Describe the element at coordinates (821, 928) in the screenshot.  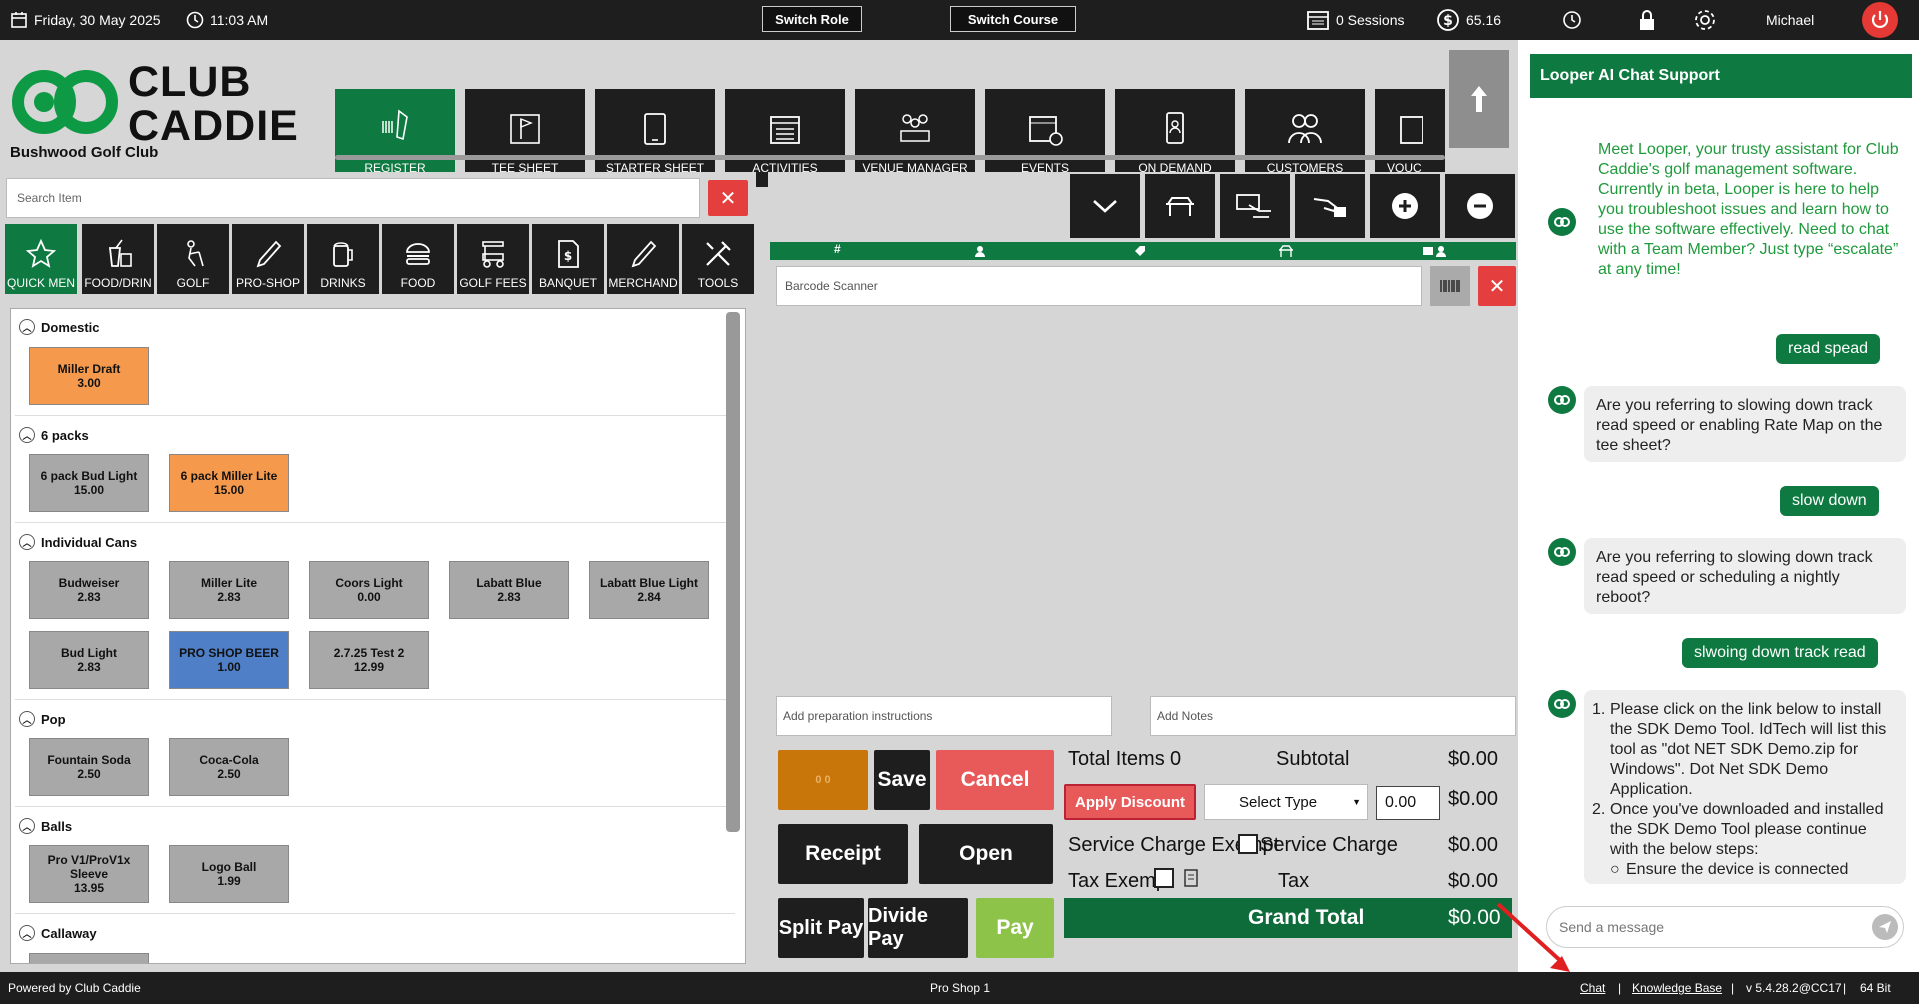
I see `split-pay-button: Split Pay` at that location.